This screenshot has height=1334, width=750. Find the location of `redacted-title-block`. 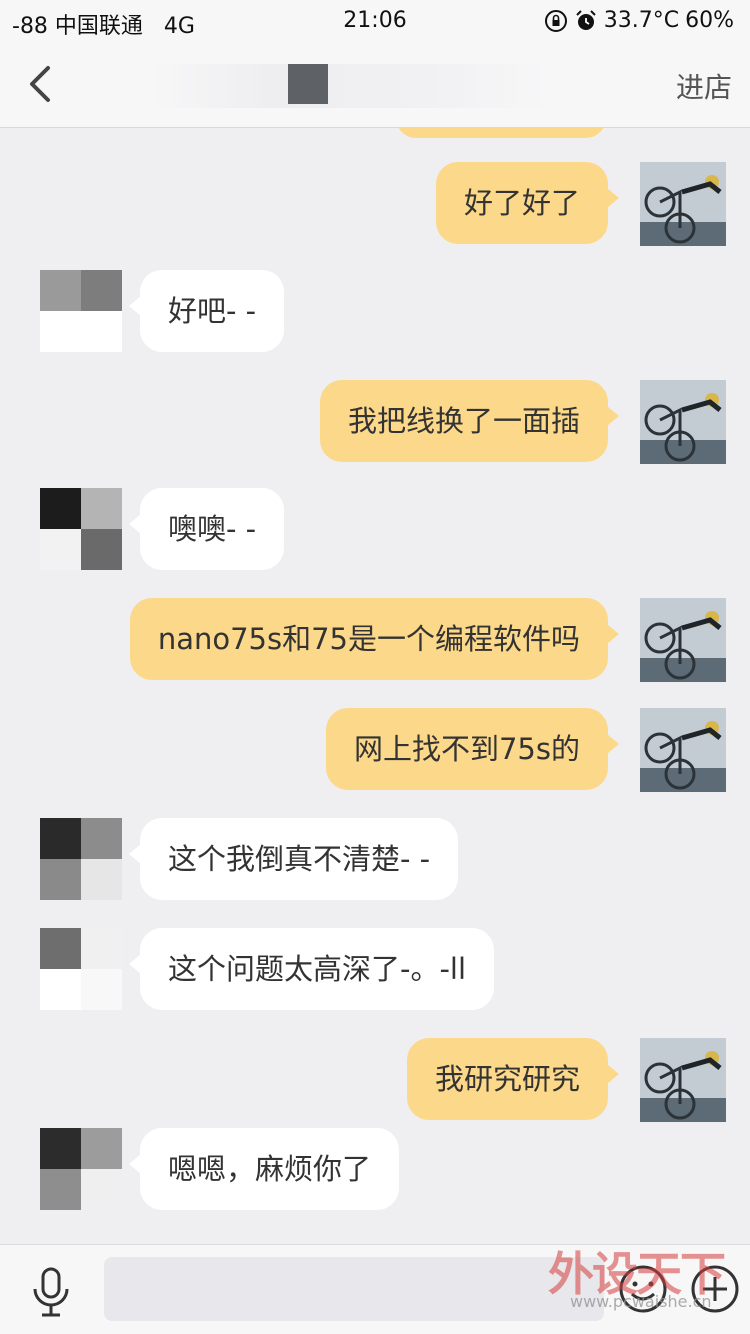

redacted-title-block is located at coordinates (308, 84).